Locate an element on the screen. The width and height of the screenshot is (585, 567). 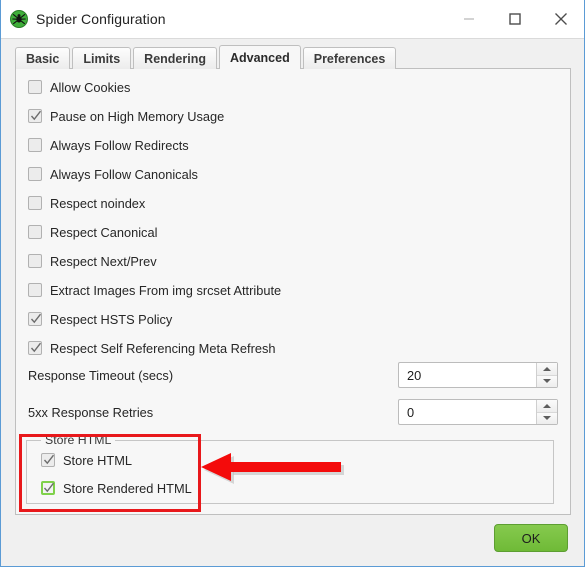
store-html-group-title: Store HTML is located at coordinates (78, 440).